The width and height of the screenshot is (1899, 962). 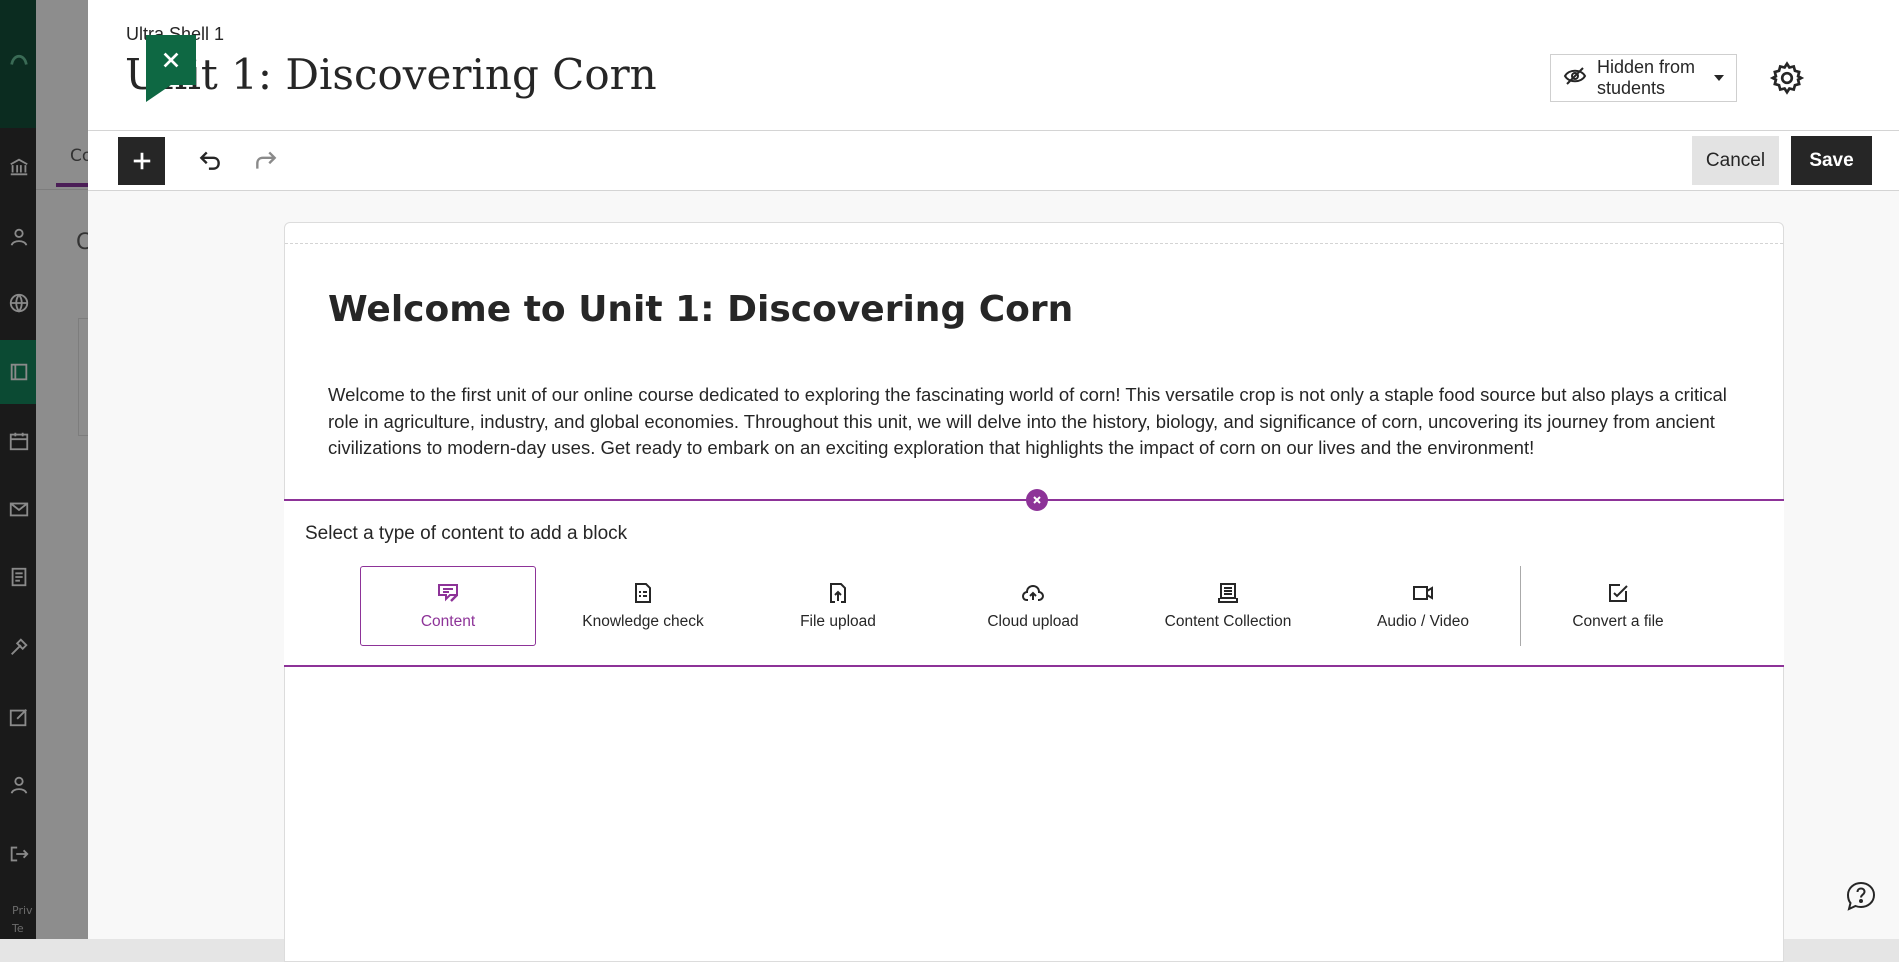 I want to click on document-heading: Welcome to Unit 1: Discovering Corn, so click(x=700, y=309).